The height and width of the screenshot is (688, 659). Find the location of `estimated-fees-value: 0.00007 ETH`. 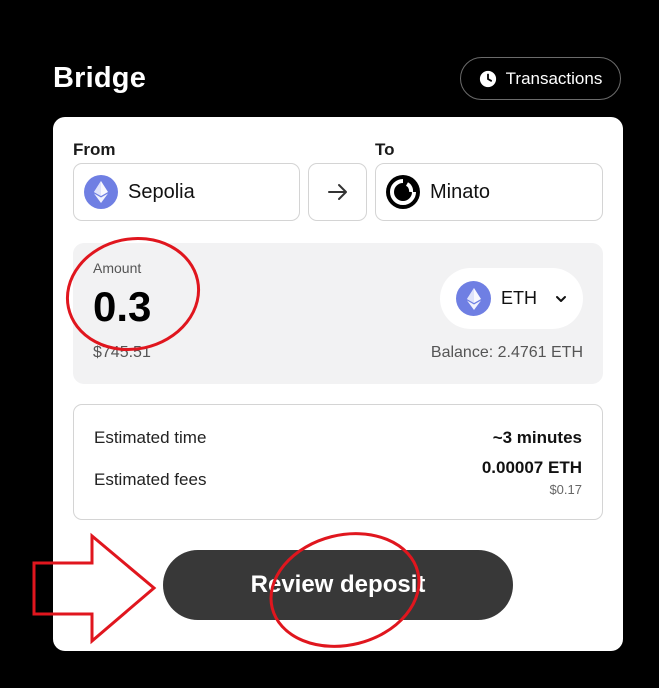

estimated-fees-value: 0.00007 ETH is located at coordinates (531, 467).